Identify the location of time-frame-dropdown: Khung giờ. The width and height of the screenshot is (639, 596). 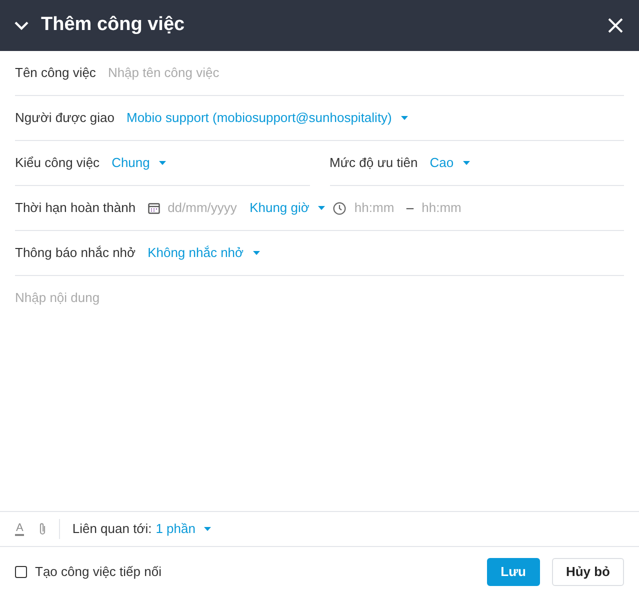
(288, 208).